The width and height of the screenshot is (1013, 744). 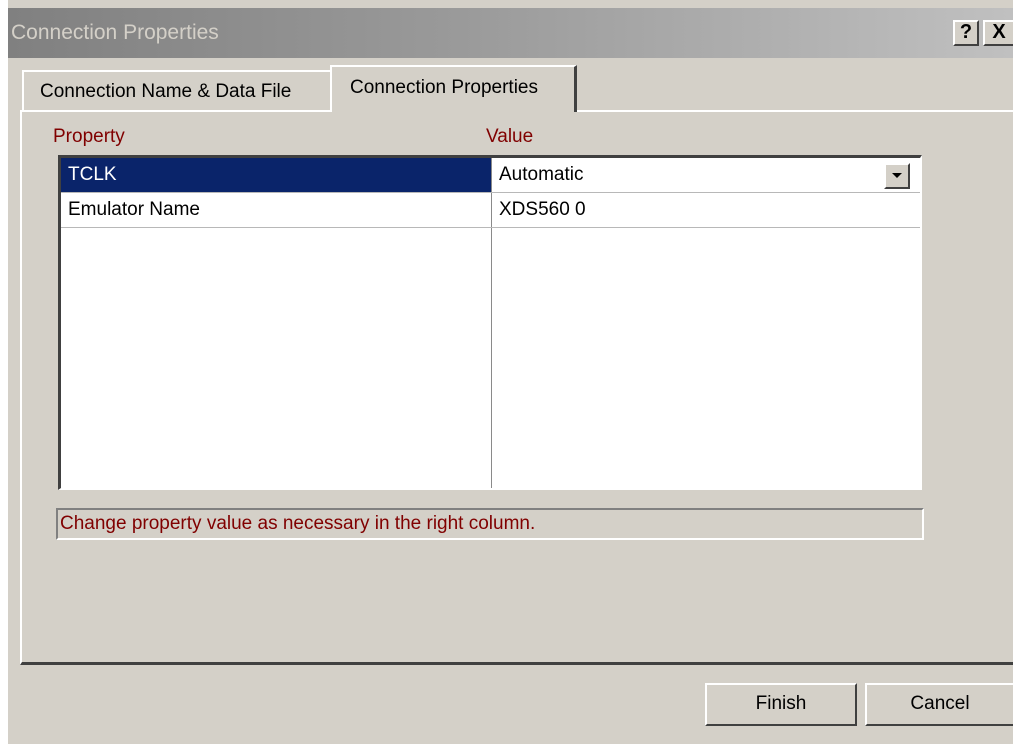 What do you see at coordinates (276, 210) in the screenshot?
I see `property-cell: Emulator Name` at bounding box center [276, 210].